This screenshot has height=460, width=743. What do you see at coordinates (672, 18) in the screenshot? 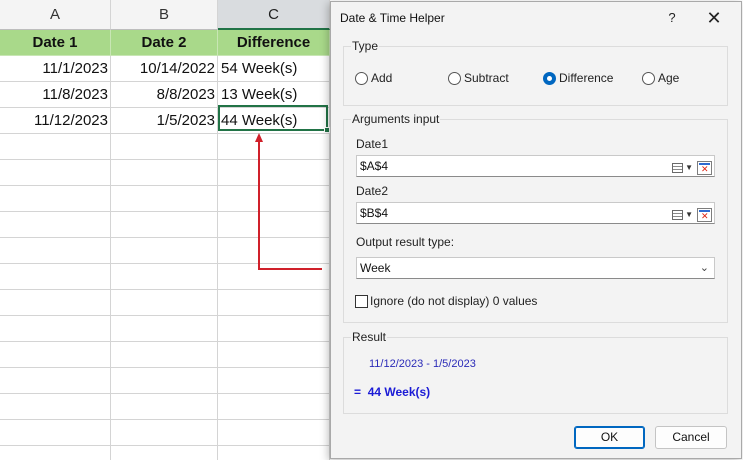
I see `help-button: ?` at bounding box center [672, 18].